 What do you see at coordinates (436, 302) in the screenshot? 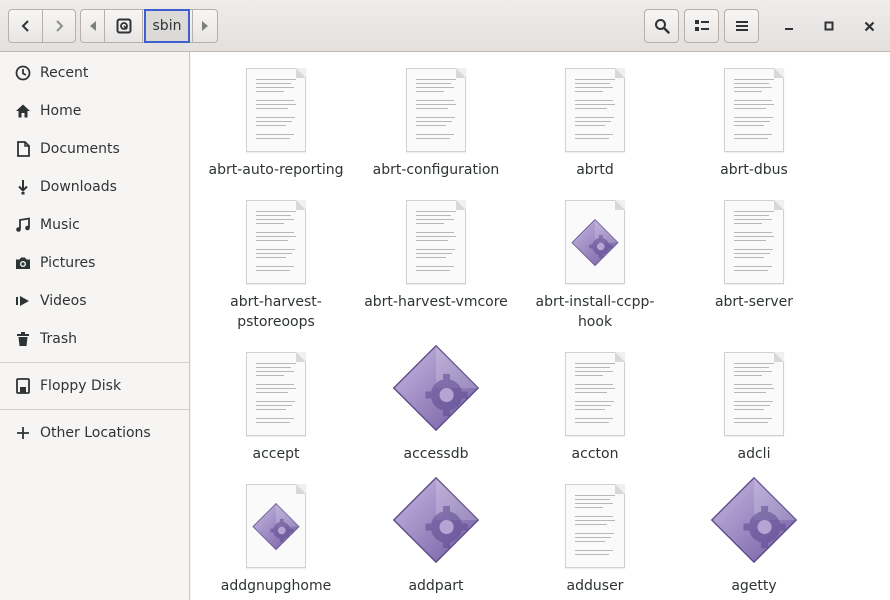
I see `file-name-label: abrt-harvest-vmcore` at bounding box center [436, 302].